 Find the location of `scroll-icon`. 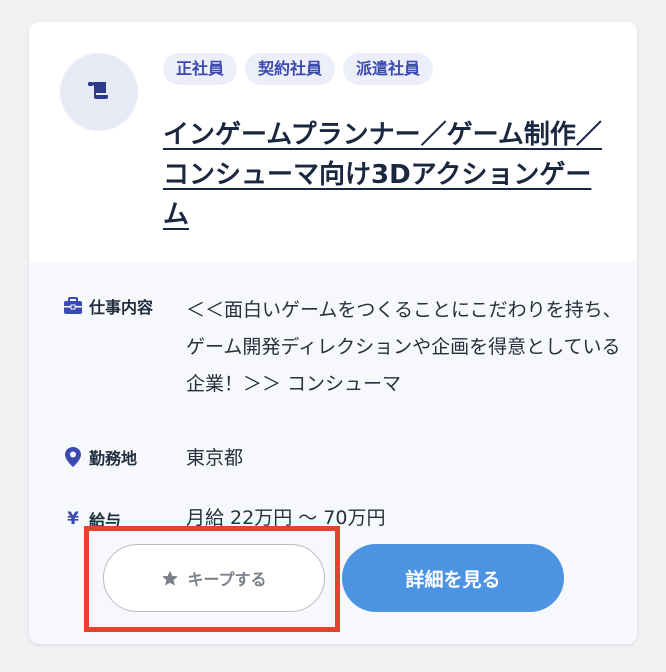

scroll-icon is located at coordinates (99, 92).